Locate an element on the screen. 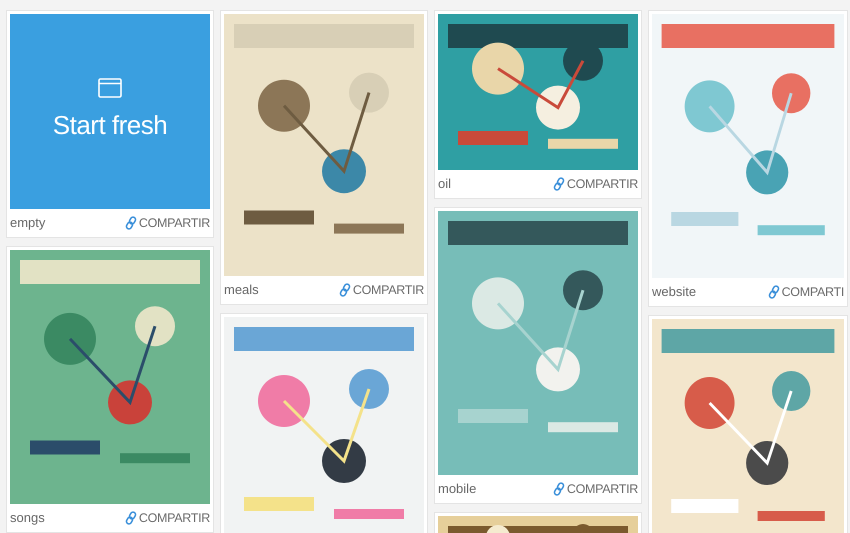 This screenshot has width=850, height=533. template-name: mobile is located at coordinates (457, 489).